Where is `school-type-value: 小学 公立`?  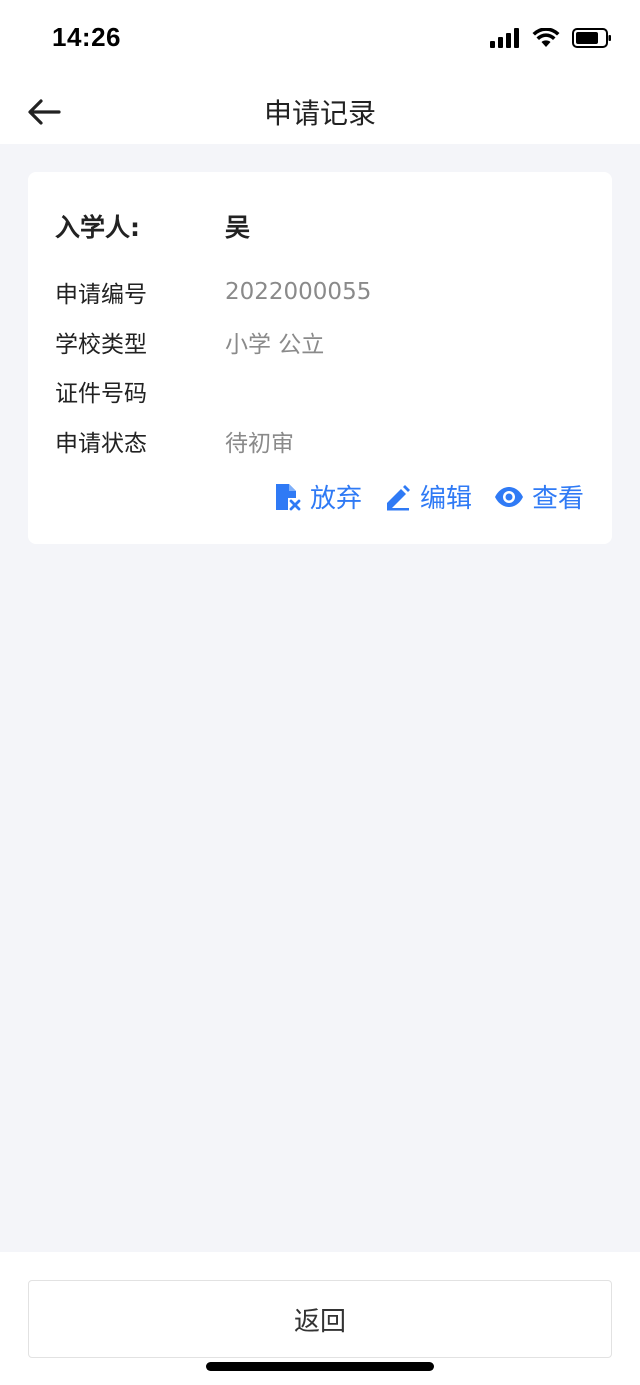 school-type-value: 小学 公立 is located at coordinates (275, 345).